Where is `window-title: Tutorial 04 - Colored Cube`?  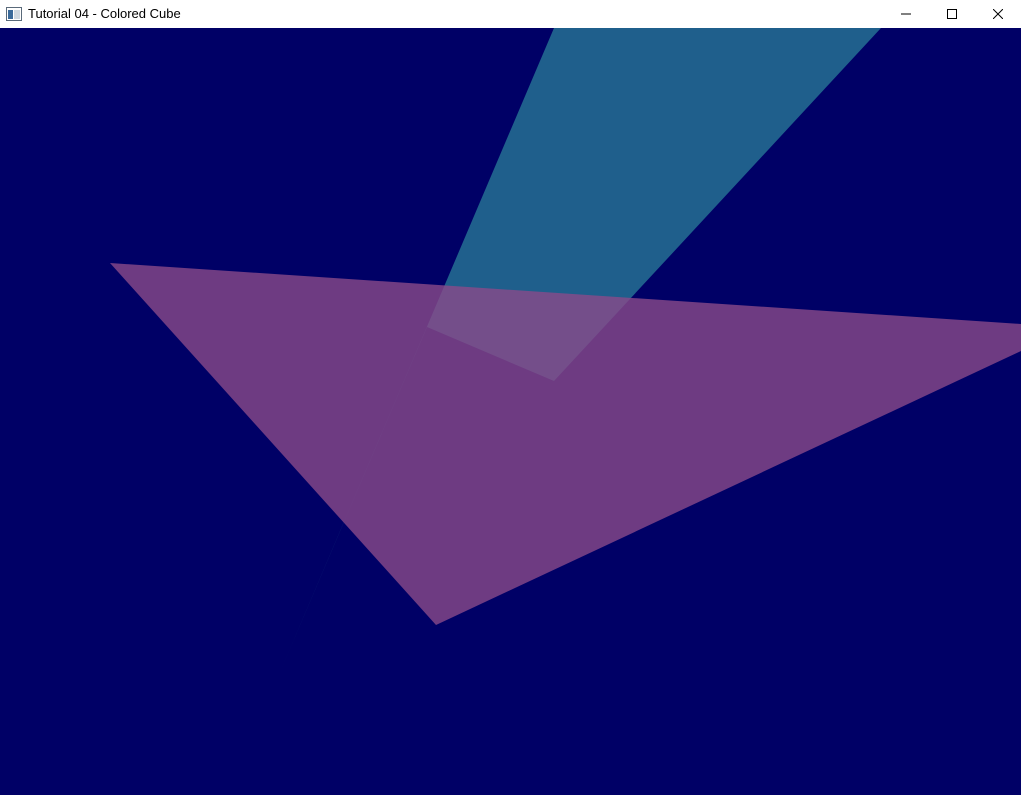
window-title: Tutorial 04 - Colored Cube is located at coordinates (104, 13).